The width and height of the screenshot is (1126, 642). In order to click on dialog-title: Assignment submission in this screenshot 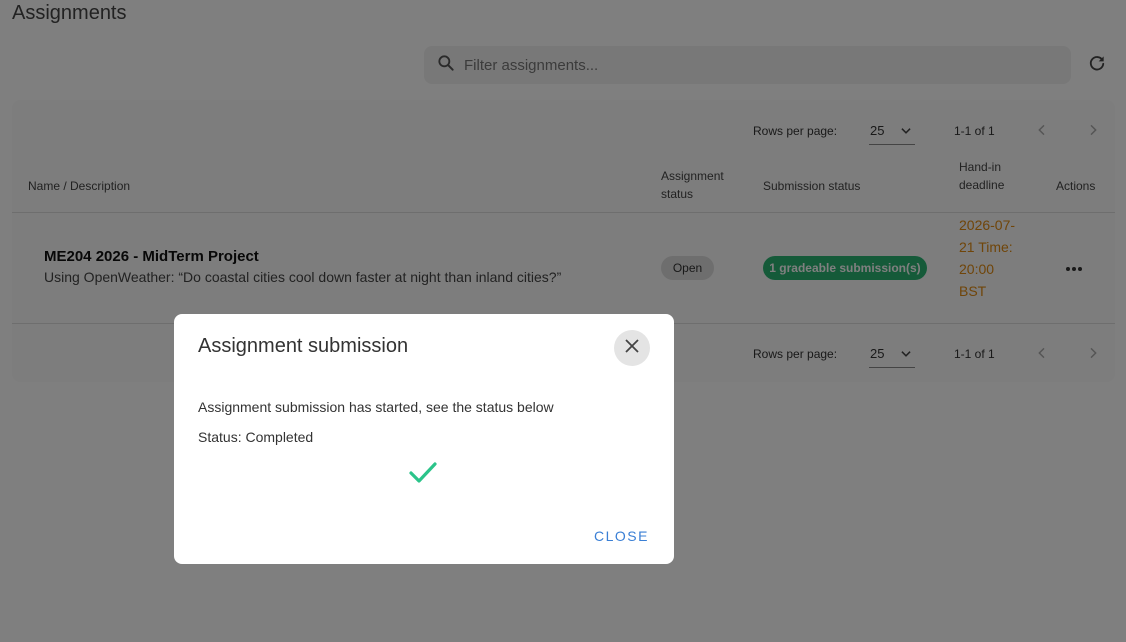, I will do `click(303, 346)`.